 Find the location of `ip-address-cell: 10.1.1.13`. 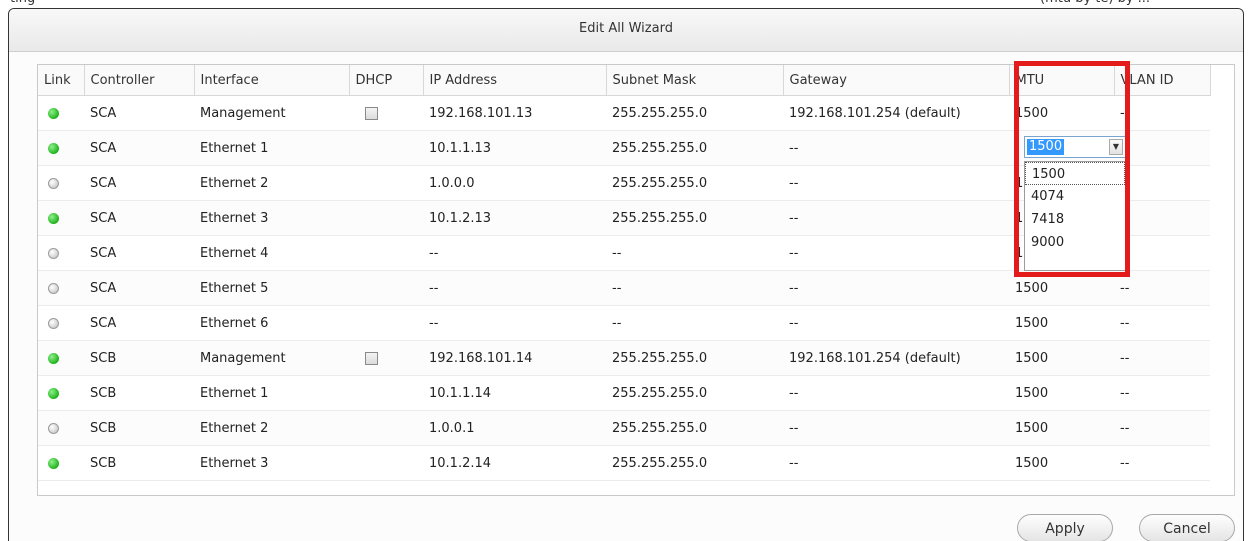

ip-address-cell: 10.1.1.13 is located at coordinates (514, 148).